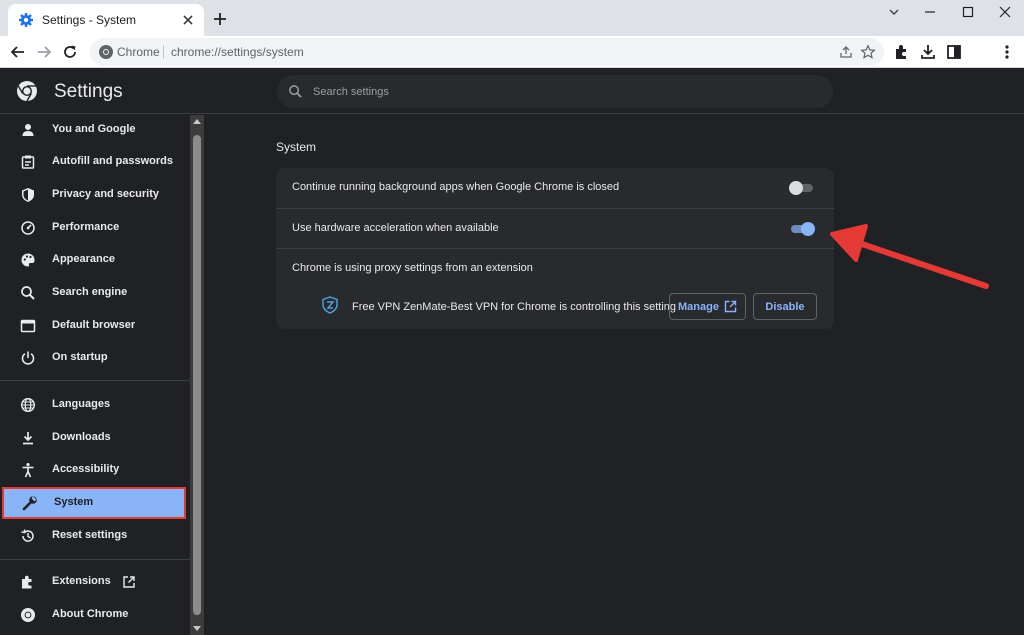  What do you see at coordinates (868, 52) in the screenshot?
I see `bookmark-star-icon` at bounding box center [868, 52].